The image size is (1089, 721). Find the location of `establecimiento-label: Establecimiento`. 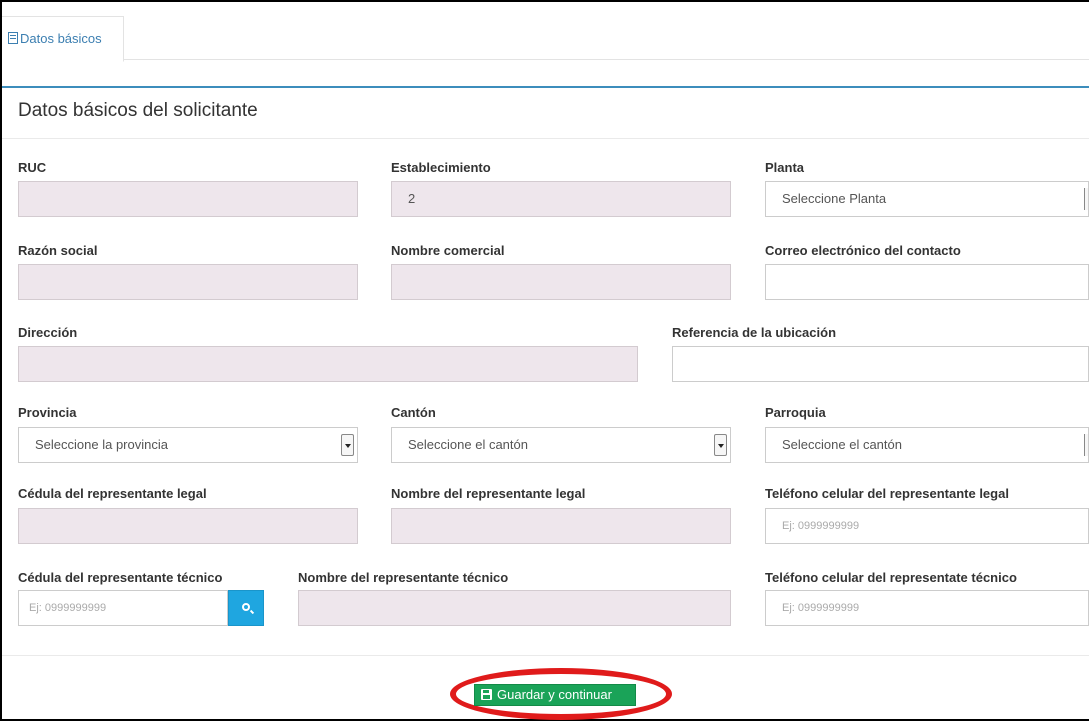

establecimiento-label: Establecimiento is located at coordinates (441, 167).